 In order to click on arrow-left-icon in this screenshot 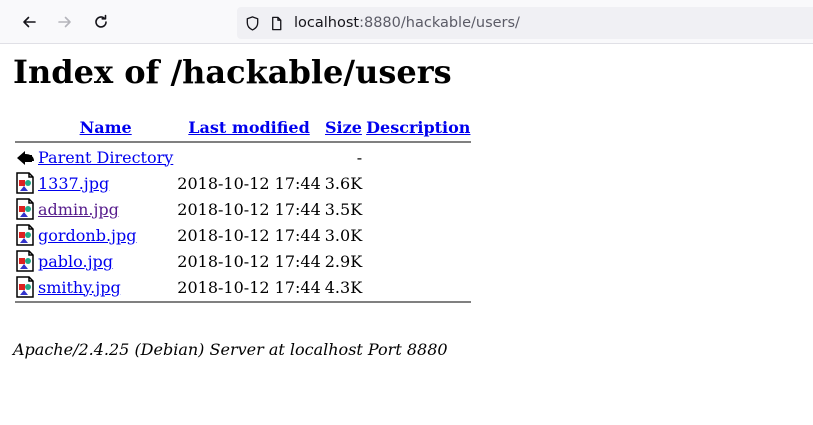, I will do `click(29, 22)`.